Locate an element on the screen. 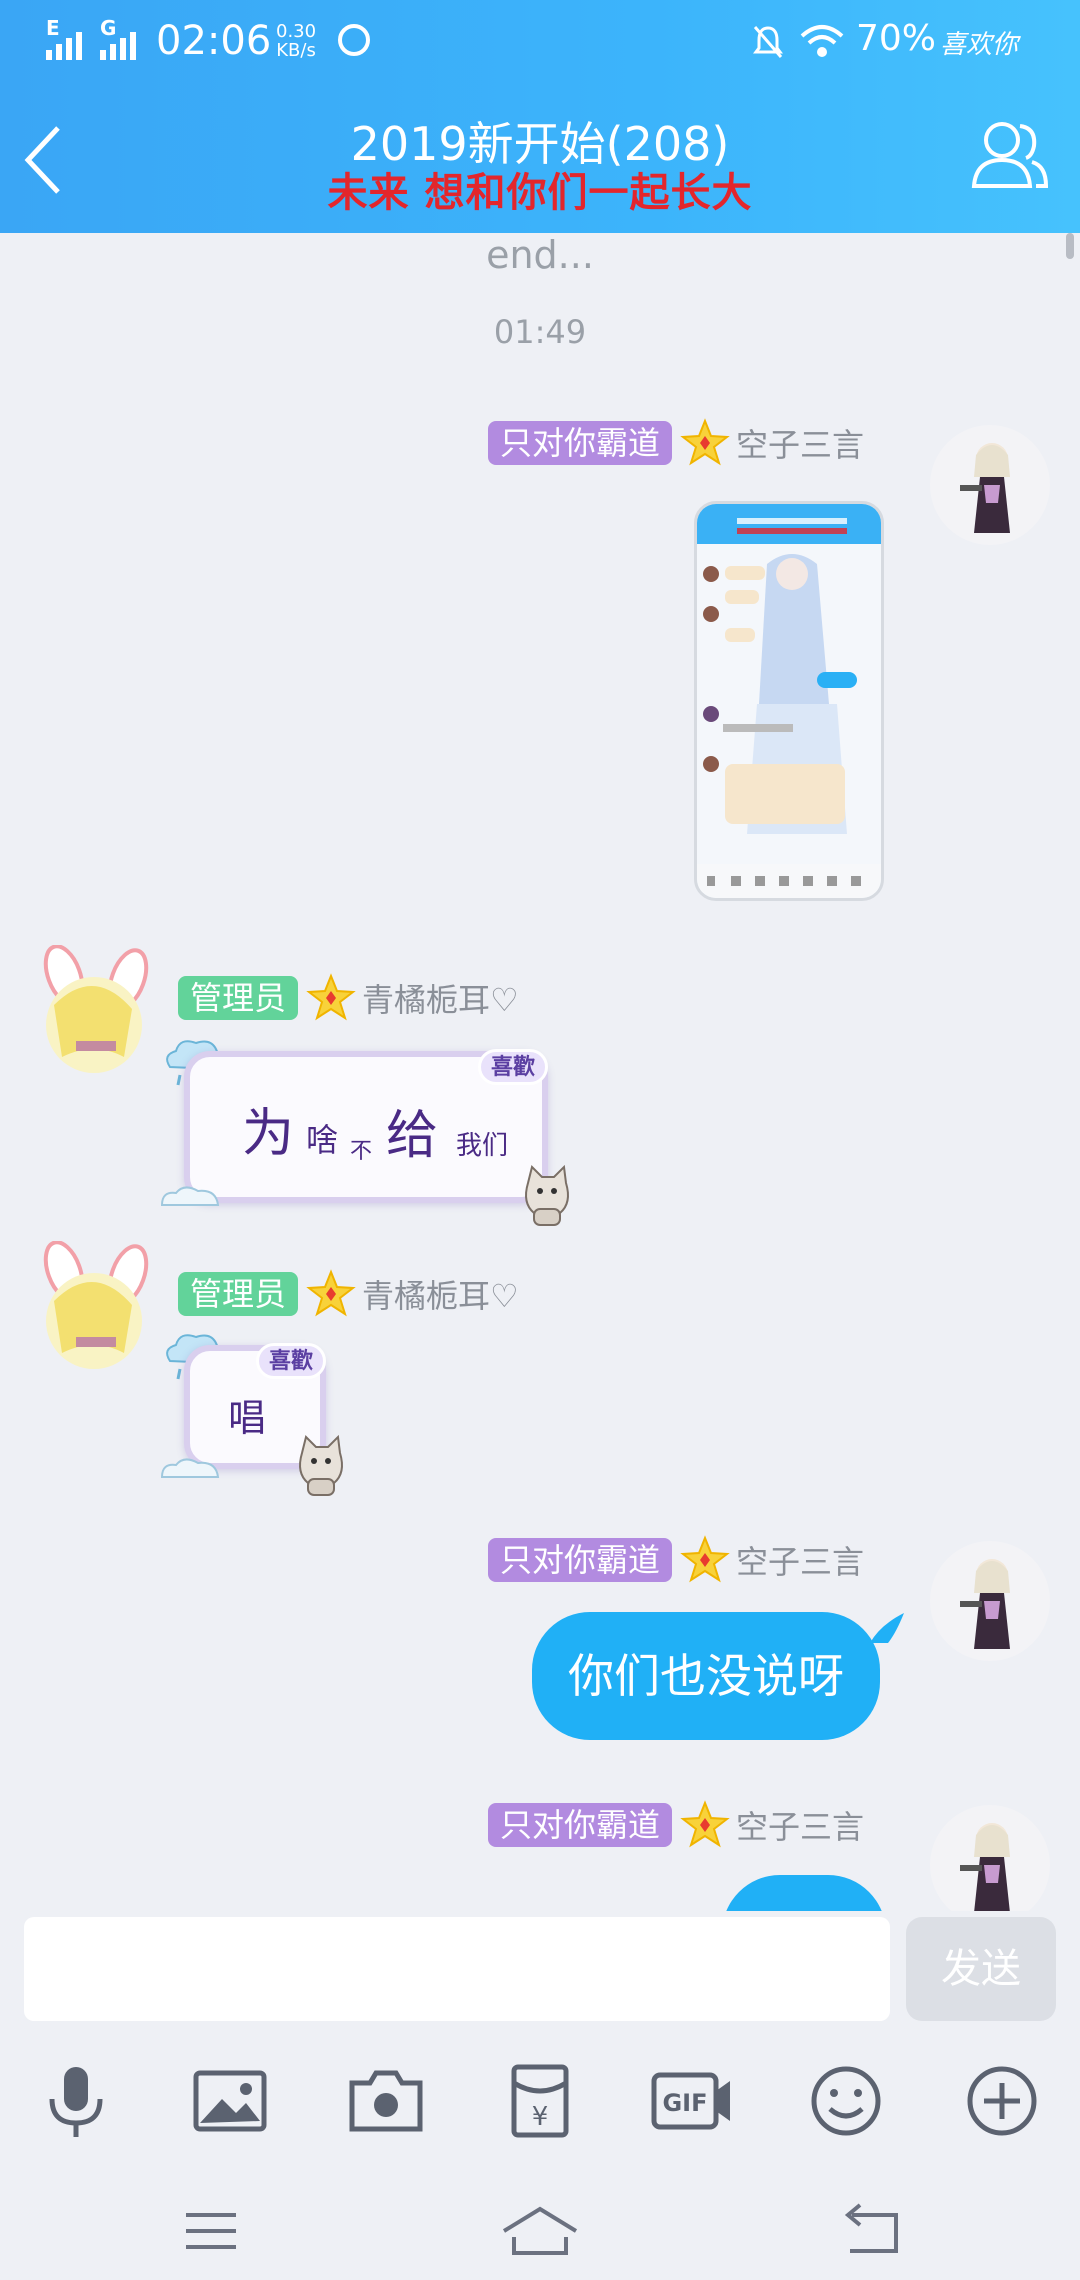 Image resolution: width=1080 pixels, height=2280 pixels. back-icon is located at coordinates (871, 2231).